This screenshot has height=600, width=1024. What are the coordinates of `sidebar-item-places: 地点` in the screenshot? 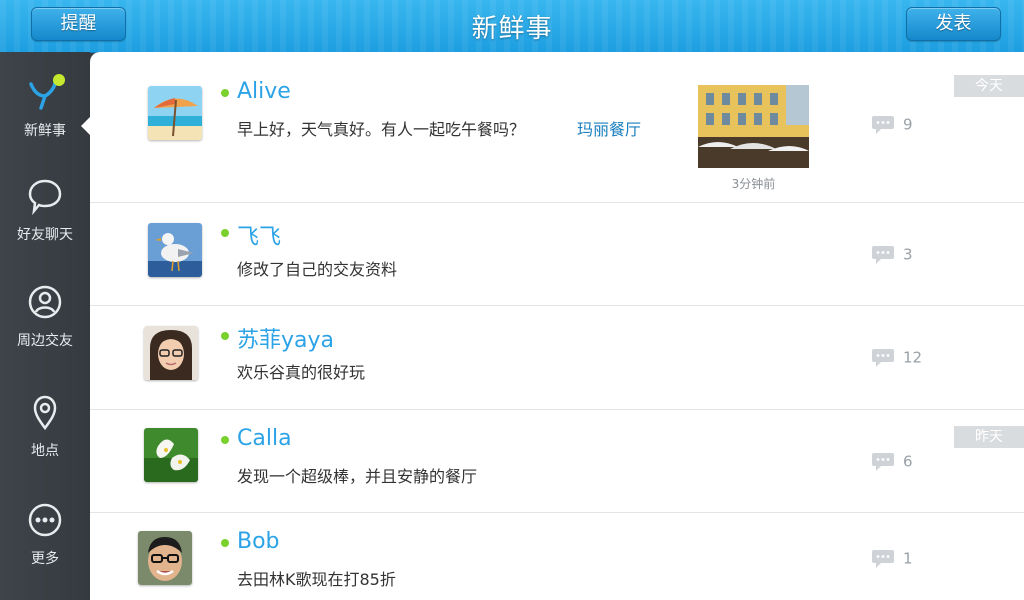 It's located at (45, 426).